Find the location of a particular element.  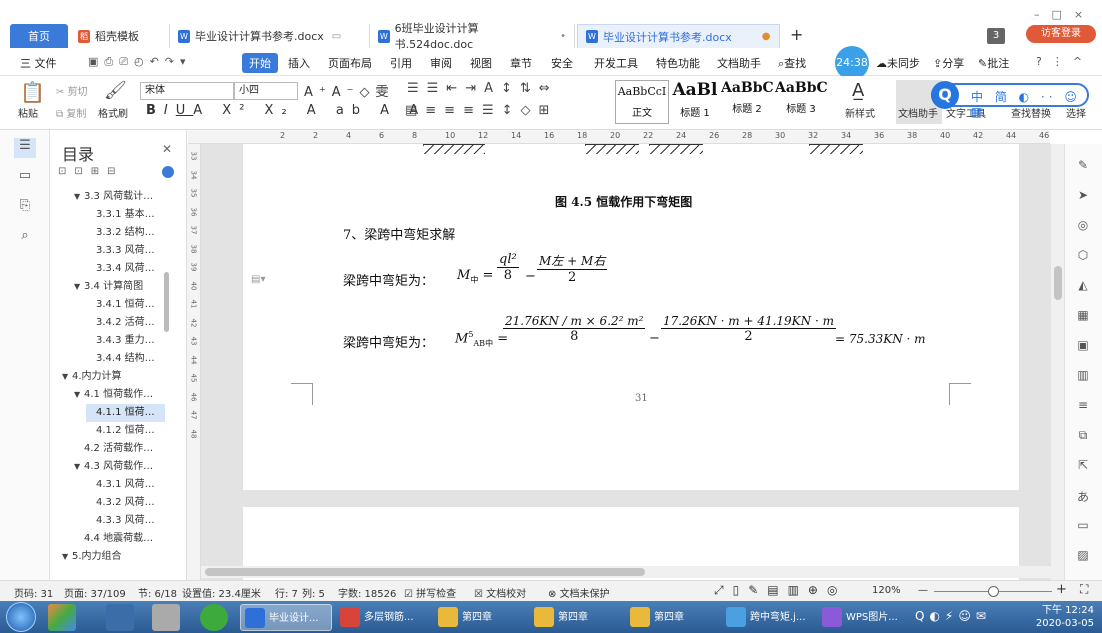

menu-charu: 插入 is located at coordinates (299, 63).